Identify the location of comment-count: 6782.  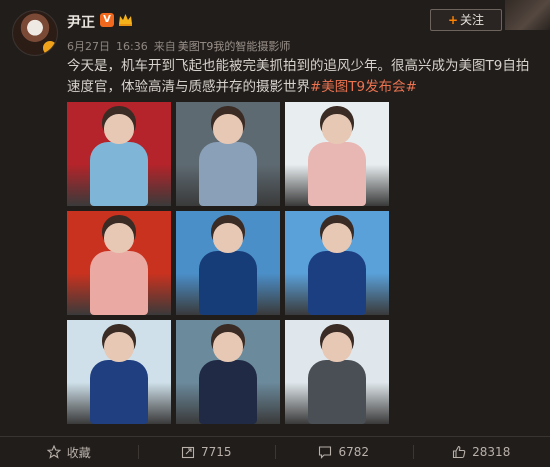
(353, 452).